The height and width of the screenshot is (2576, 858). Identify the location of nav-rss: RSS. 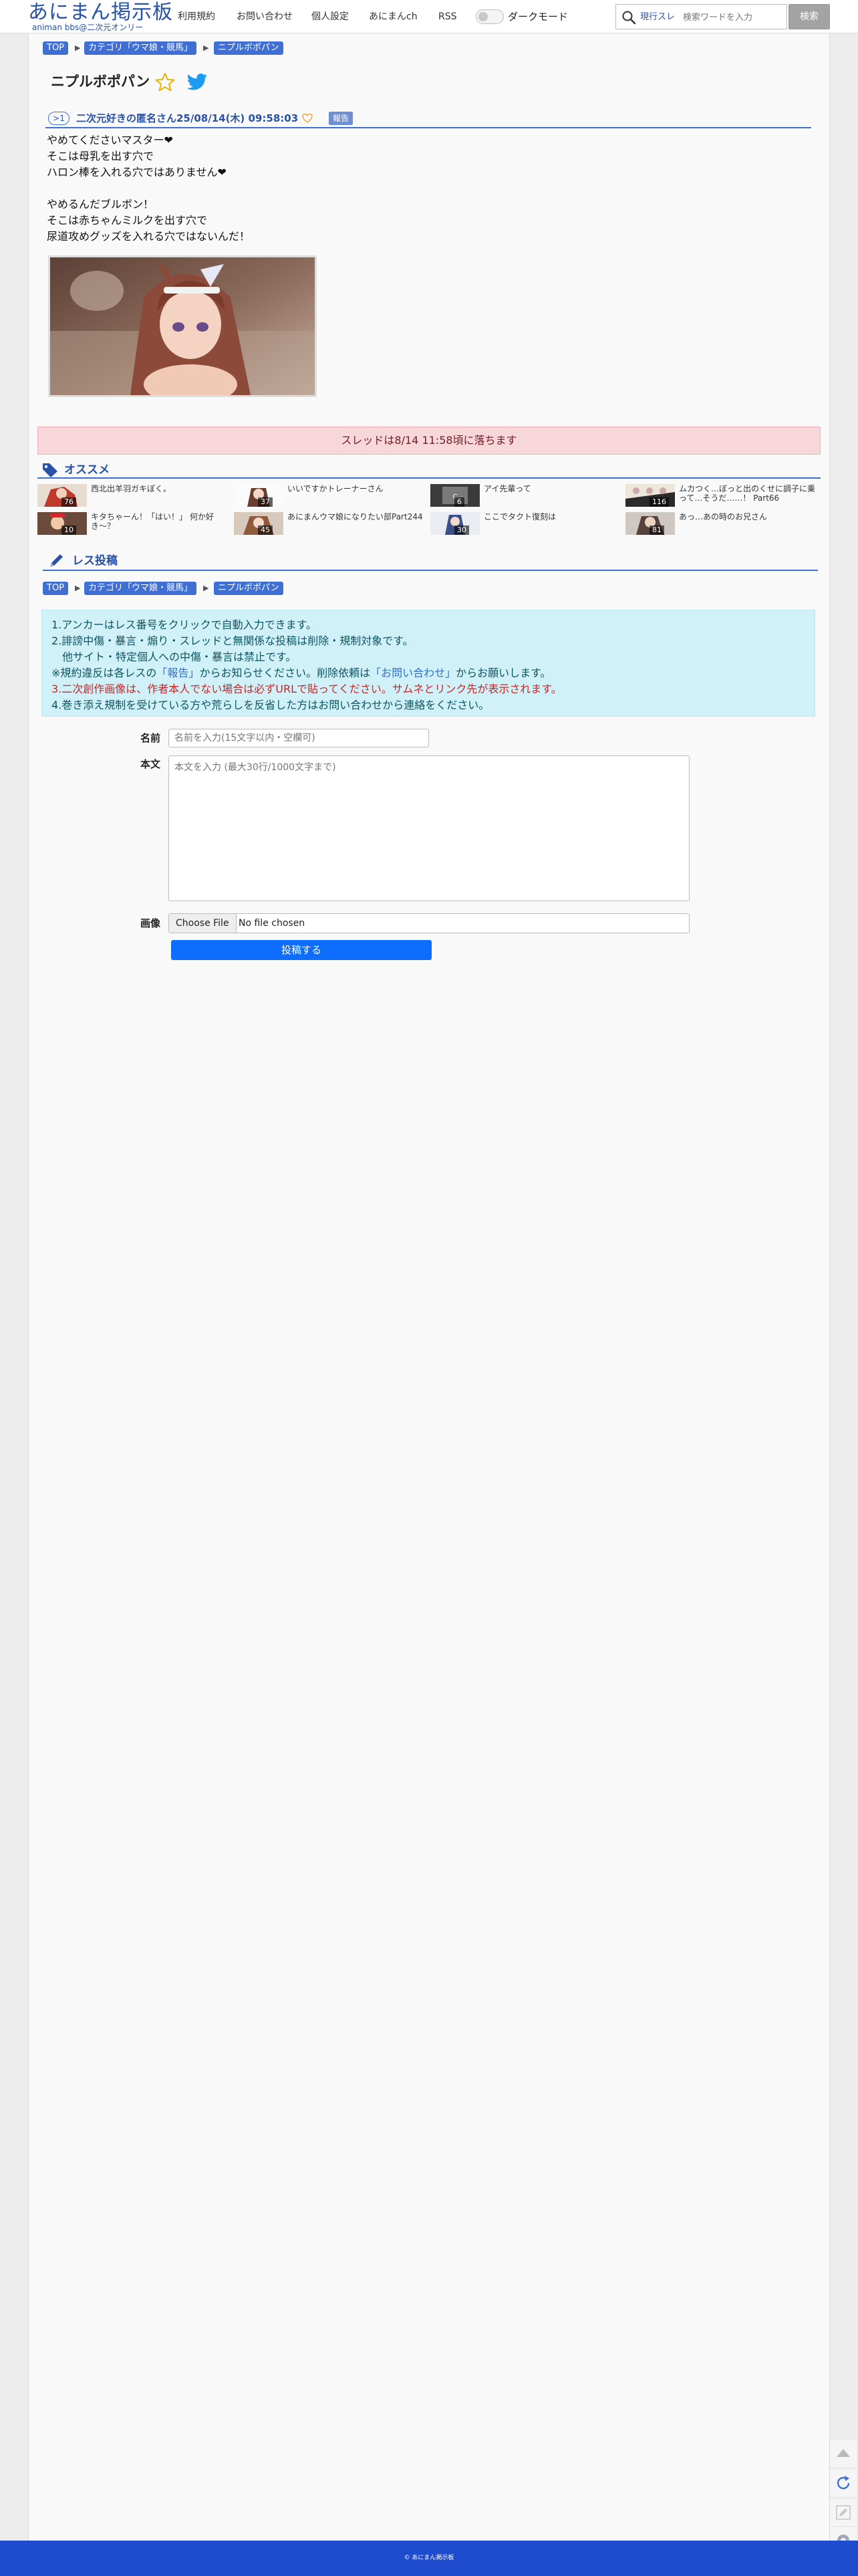
(447, 16).